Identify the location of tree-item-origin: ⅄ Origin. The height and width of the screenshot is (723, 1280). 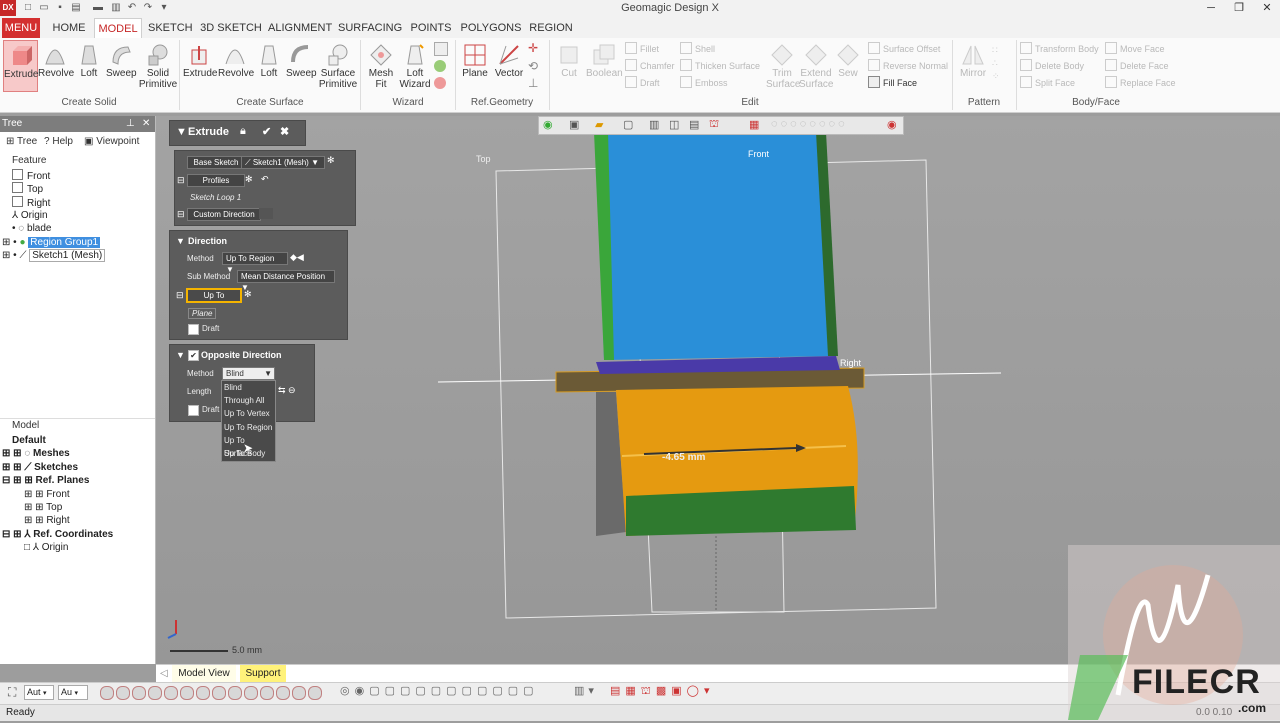
(30, 215).